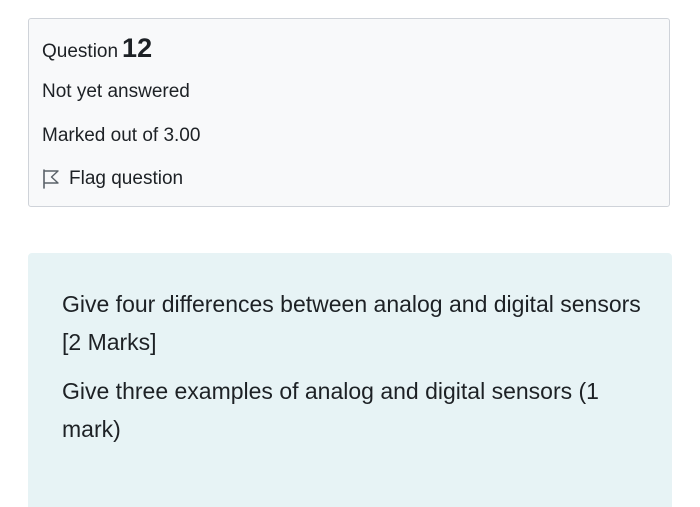 The height and width of the screenshot is (507, 700). Describe the element at coordinates (126, 178) in the screenshot. I see `flag-question-label: Flag question` at that location.